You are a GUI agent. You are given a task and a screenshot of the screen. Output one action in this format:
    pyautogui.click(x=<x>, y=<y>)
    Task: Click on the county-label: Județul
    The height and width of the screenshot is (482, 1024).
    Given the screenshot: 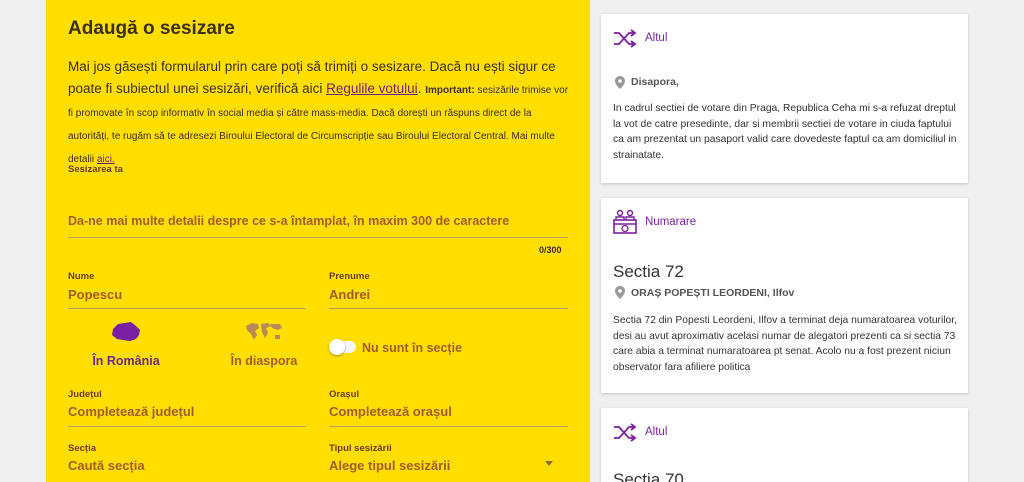 What is the action you would take?
    pyautogui.click(x=85, y=394)
    